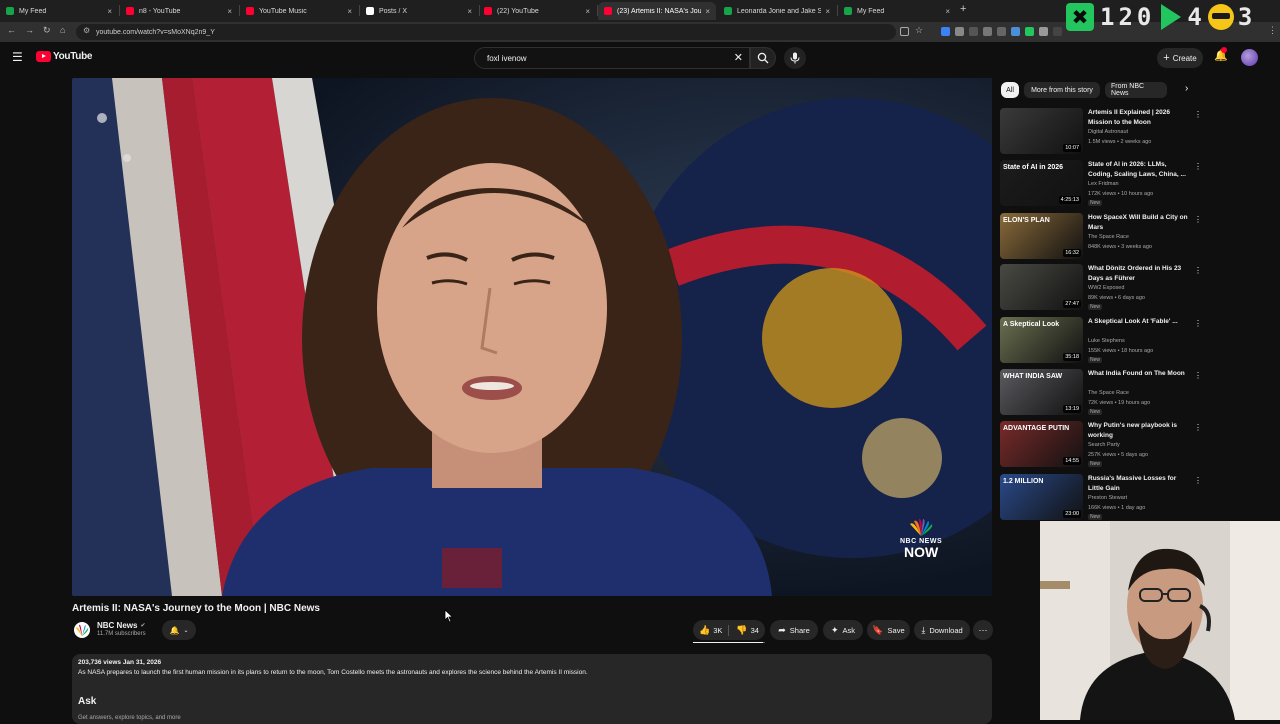  Describe the element at coordinates (29, 30) in the screenshot. I see `forward-icon: →` at that location.